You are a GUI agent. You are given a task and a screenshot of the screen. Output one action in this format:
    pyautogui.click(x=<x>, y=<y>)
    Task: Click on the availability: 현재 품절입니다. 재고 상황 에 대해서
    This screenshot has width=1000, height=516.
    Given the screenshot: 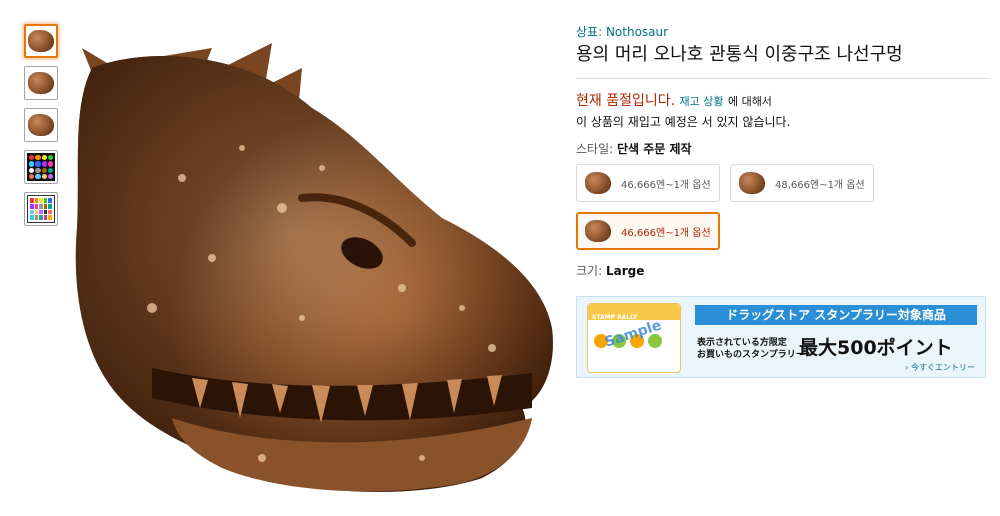 What is the action you would take?
    pyautogui.click(x=783, y=101)
    